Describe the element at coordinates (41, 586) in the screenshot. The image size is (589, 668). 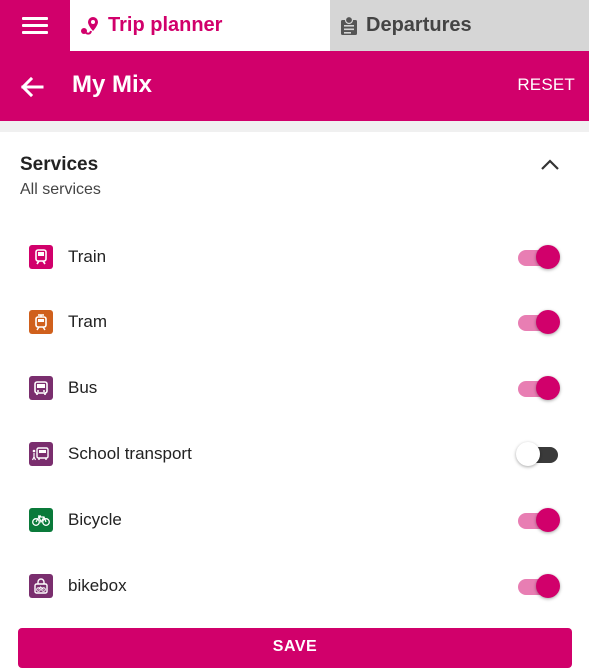
I see `bikebox-icon` at that location.